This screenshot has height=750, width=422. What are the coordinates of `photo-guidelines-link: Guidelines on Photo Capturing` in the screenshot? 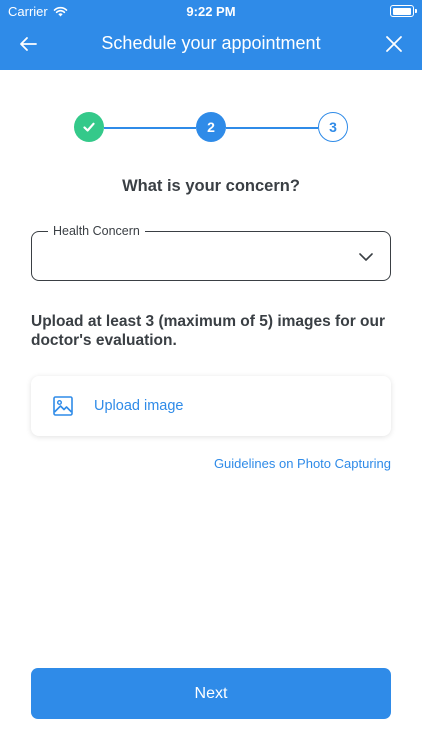 It's located at (302, 463).